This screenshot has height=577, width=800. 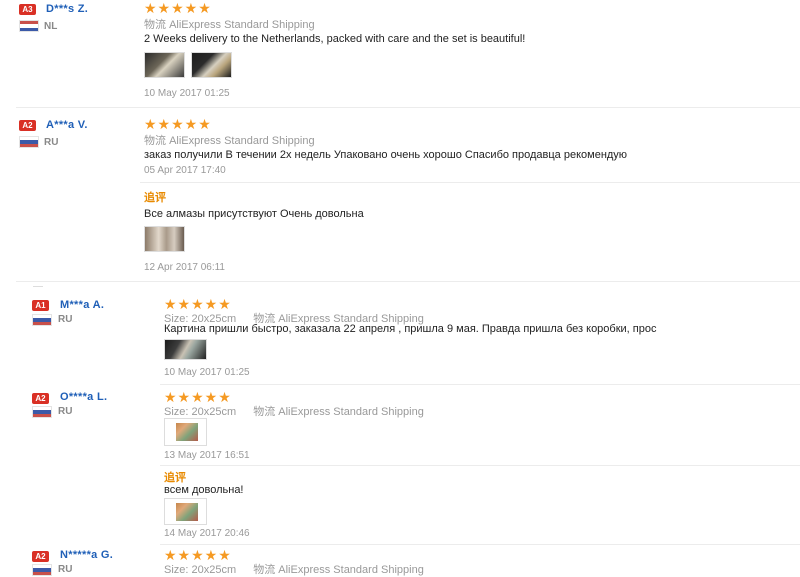 I want to click on followup-date: 14 May 2017 20:46, so click(x=207, y=533).